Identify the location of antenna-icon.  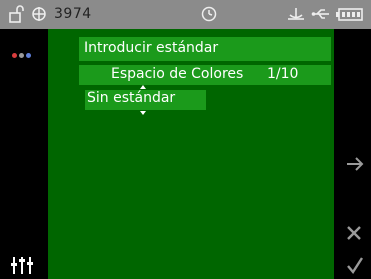
(296, 16).